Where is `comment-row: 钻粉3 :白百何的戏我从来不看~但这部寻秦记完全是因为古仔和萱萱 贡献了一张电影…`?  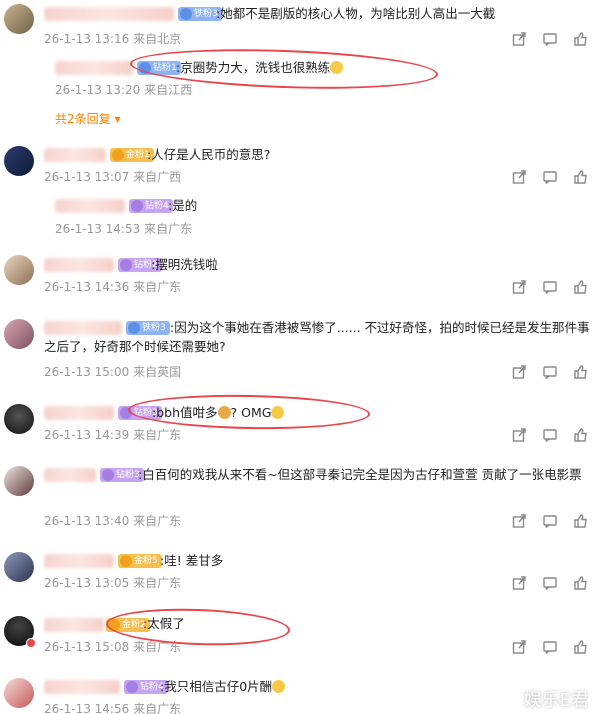 comment-row: 钻粉3 :白百何的戏我从来不看~但这部寻秦记完全是因为古仔和萱萱 贡献了一张电影… is located at coordinates (298, 497).